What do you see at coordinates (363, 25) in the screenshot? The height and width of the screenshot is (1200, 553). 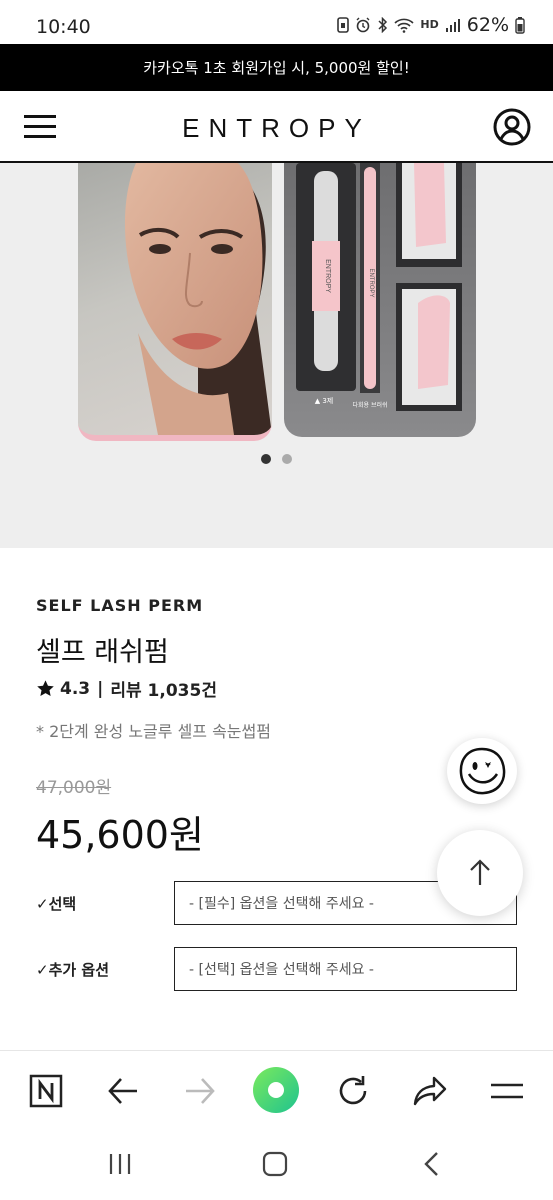 I see `alarm-icon` at bounding box center [363, 25].